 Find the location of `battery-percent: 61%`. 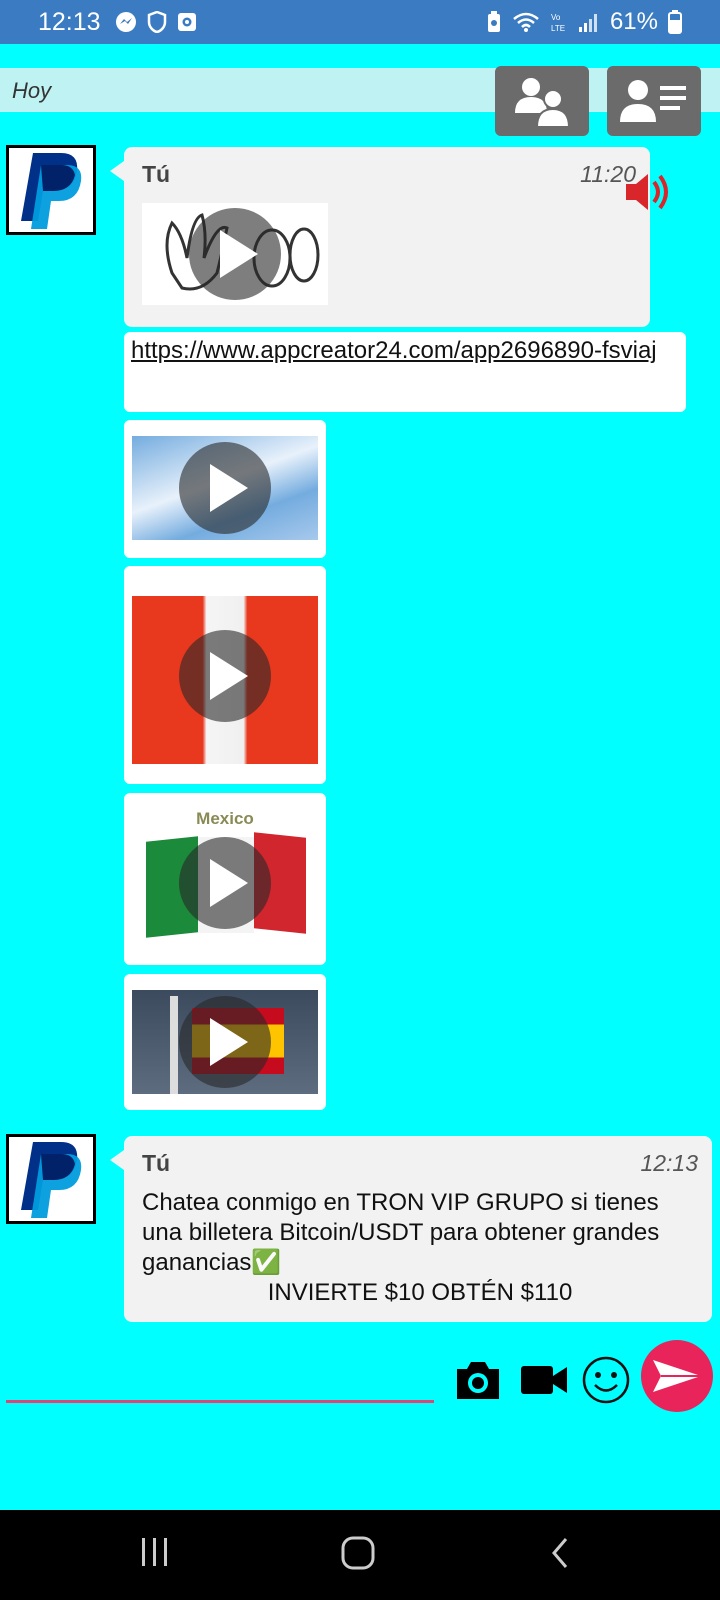

battery-percent: 61% is located at coordinates (633, 21).